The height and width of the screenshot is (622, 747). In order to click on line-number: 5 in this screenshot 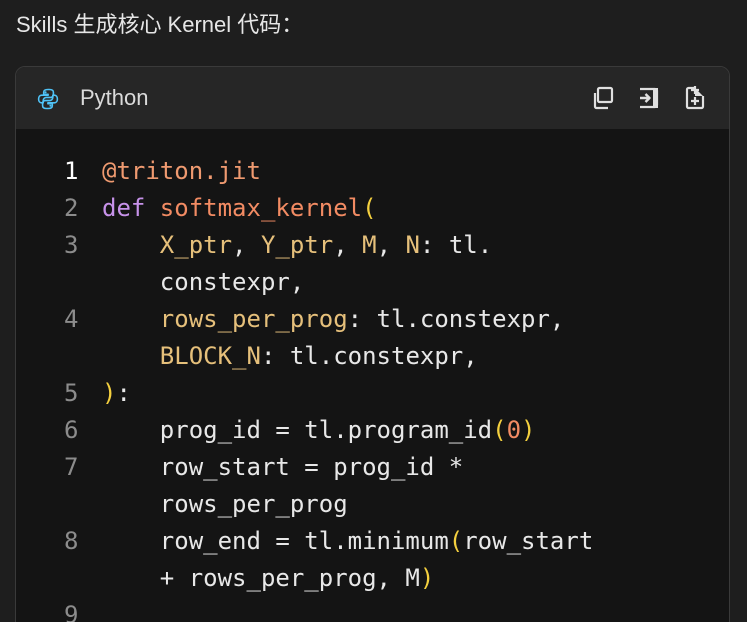, I will do `click(71, 393)`.